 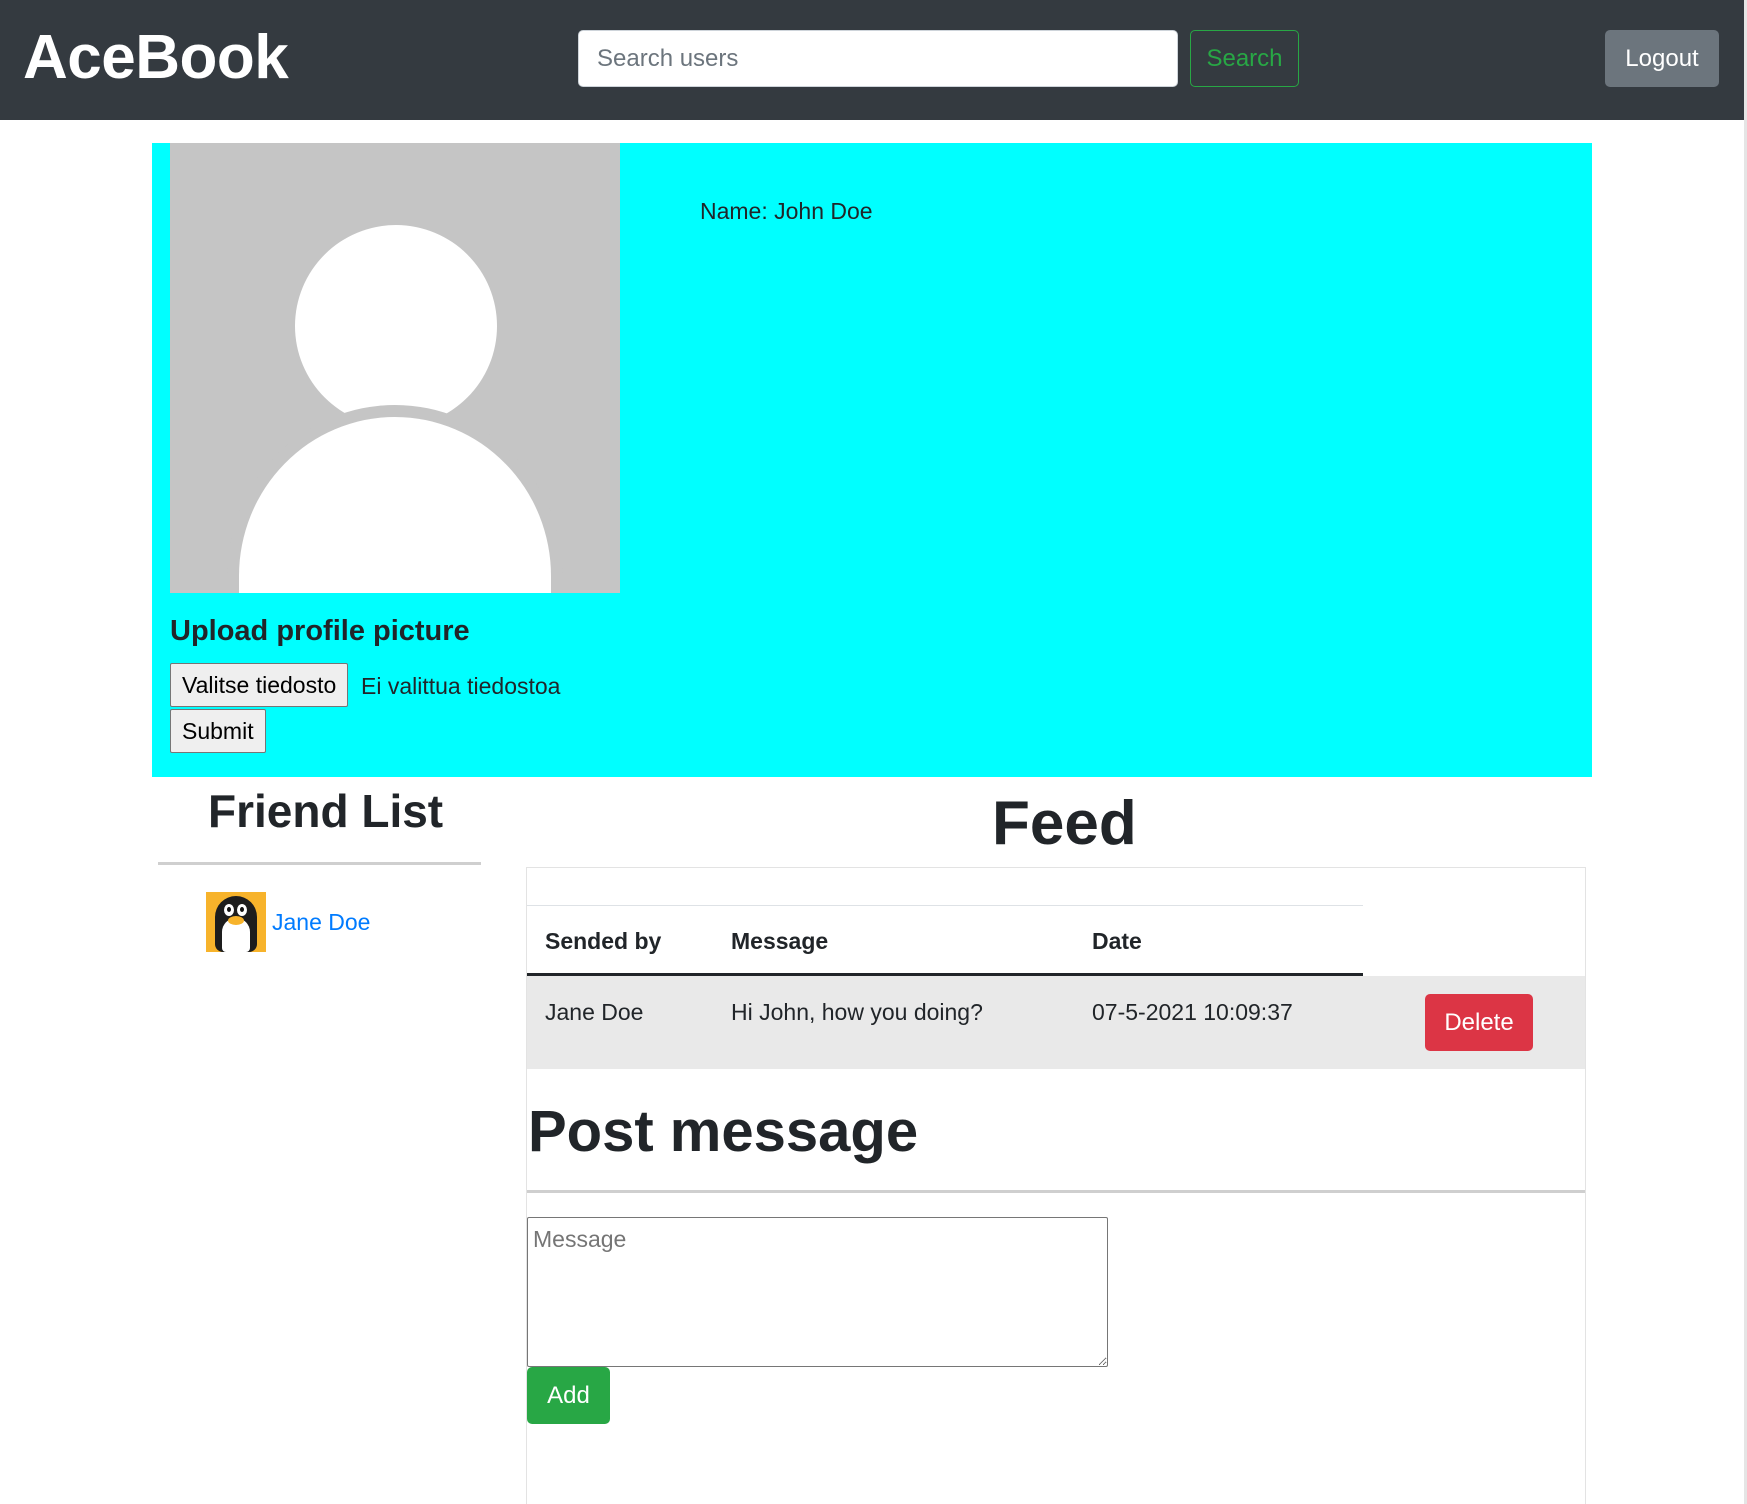 What do you see at coordinates (568, 1395) in the screenshot?
I see `add-button: Add` at bounding box center [568, 1395].